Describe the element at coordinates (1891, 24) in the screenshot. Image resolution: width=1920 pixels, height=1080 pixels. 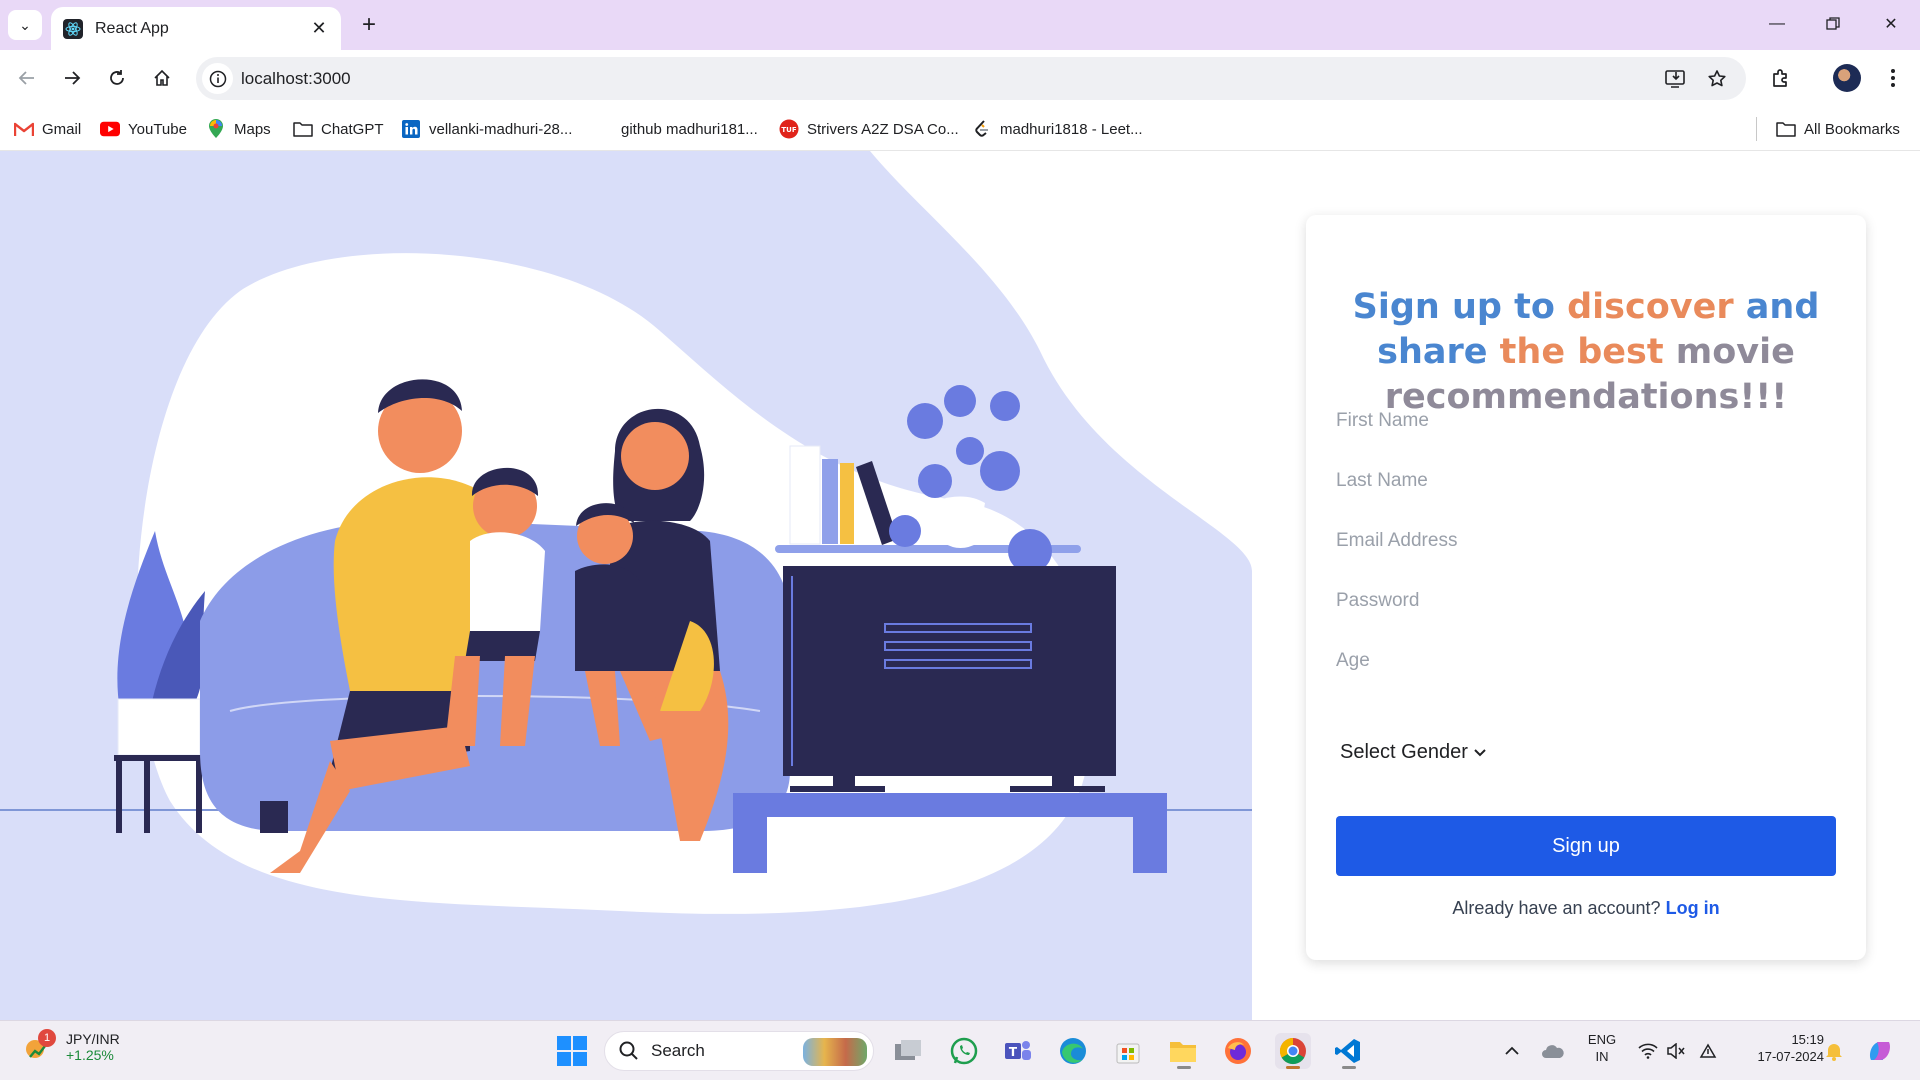
I see `close-window-icon: ✕` at that location.